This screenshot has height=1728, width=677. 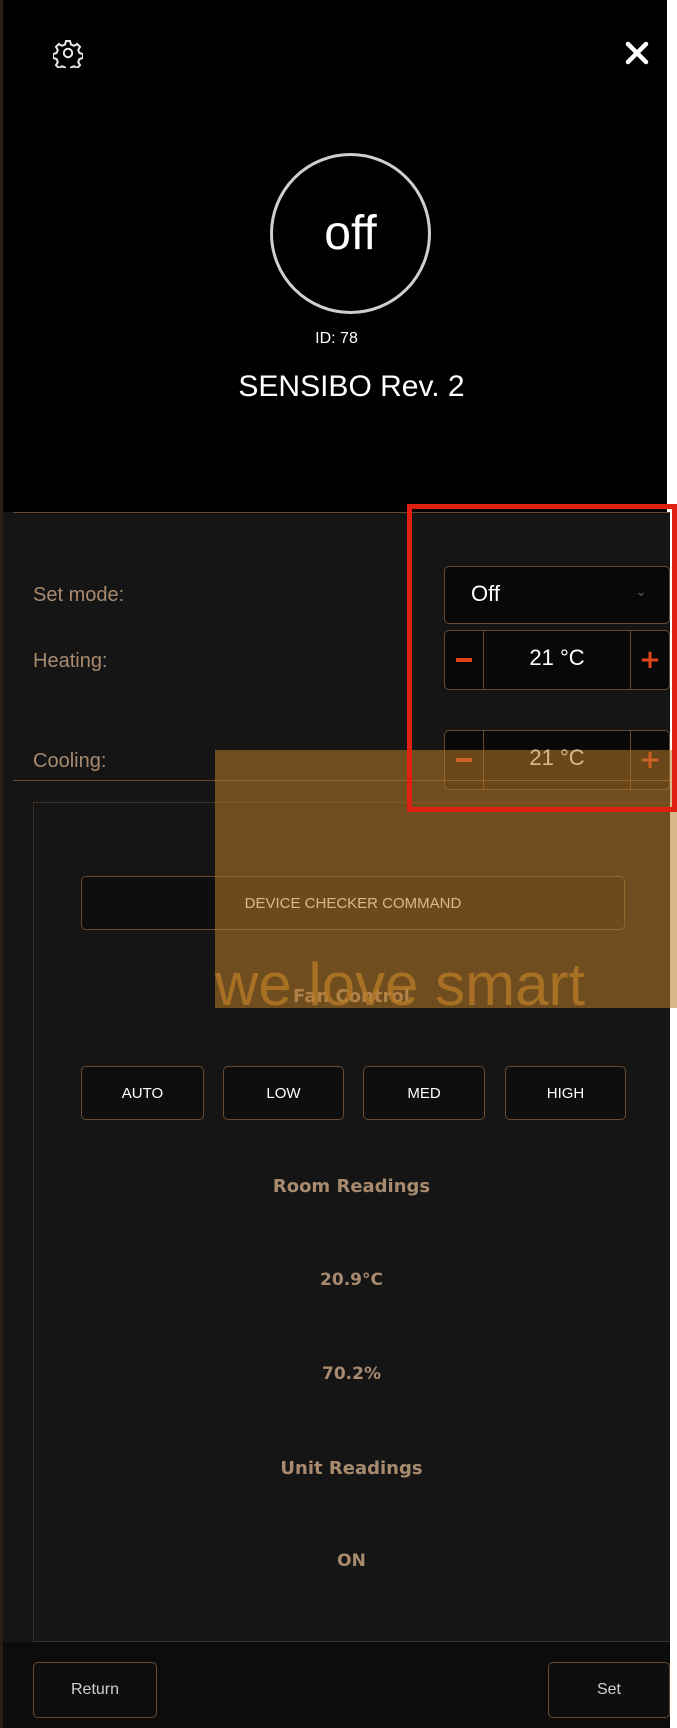 What do you see at coordinates (400, 984) in the screenshot?
I see `watermark-text: we love smart` at bounding box center [400, 984].